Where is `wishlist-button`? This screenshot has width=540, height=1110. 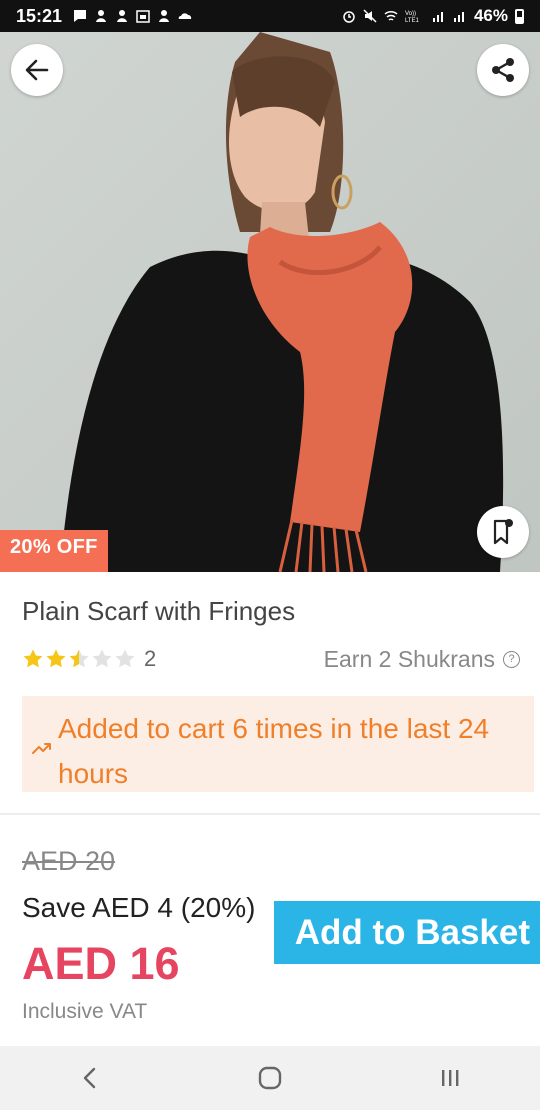
wishlist-button is located at coordinates (503, 532).